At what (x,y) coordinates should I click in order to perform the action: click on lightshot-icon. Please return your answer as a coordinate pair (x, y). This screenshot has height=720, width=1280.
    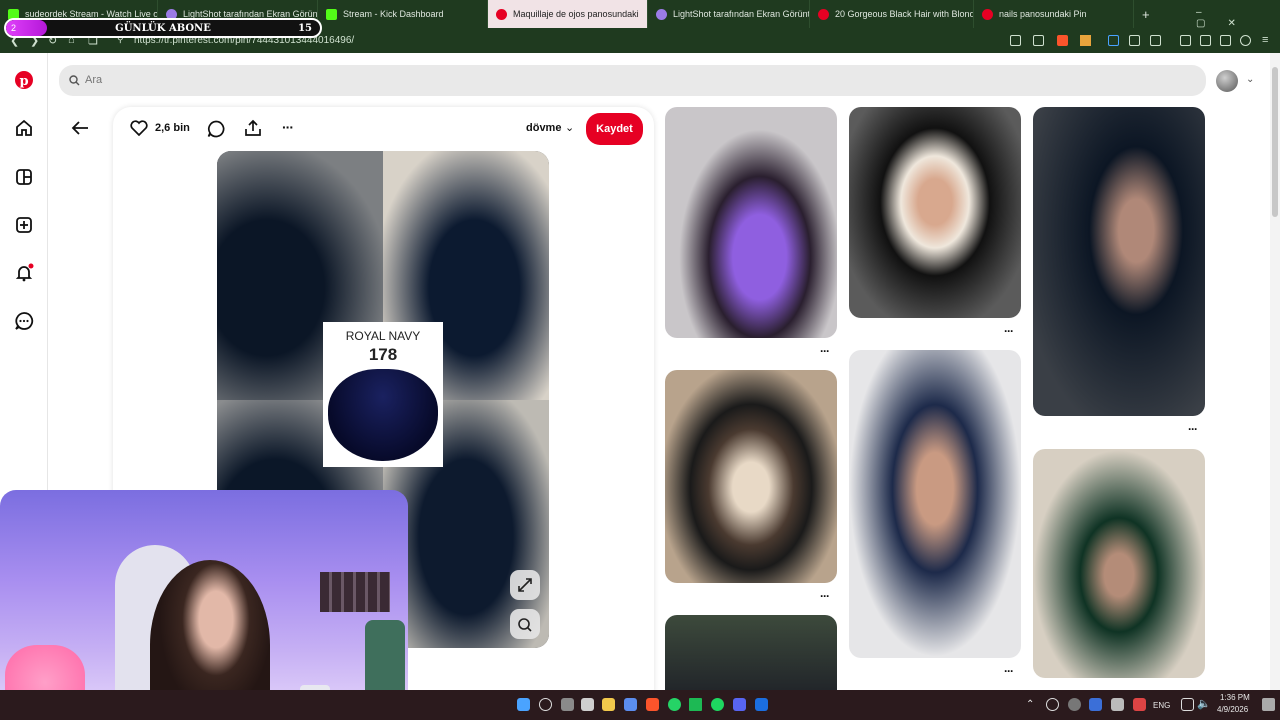
    Looking at the image, I should click on (661, 14).